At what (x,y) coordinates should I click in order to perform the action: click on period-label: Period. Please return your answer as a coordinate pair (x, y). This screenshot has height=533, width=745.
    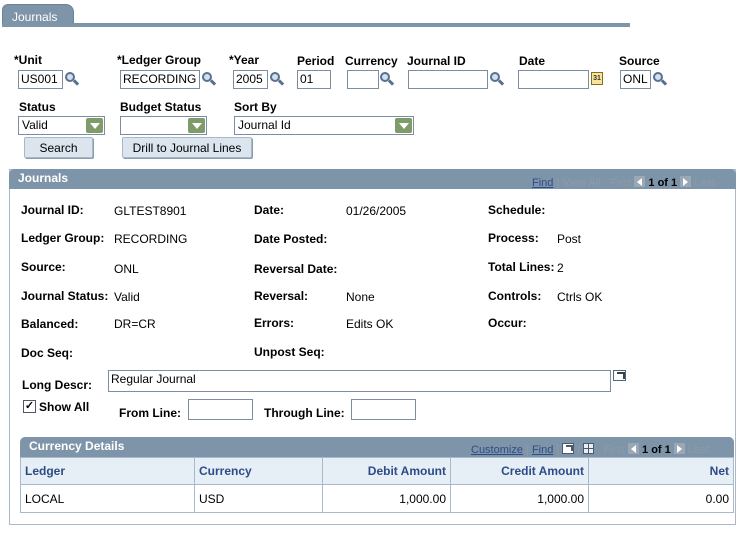
    Looking at the image, I should click on (316, 61).